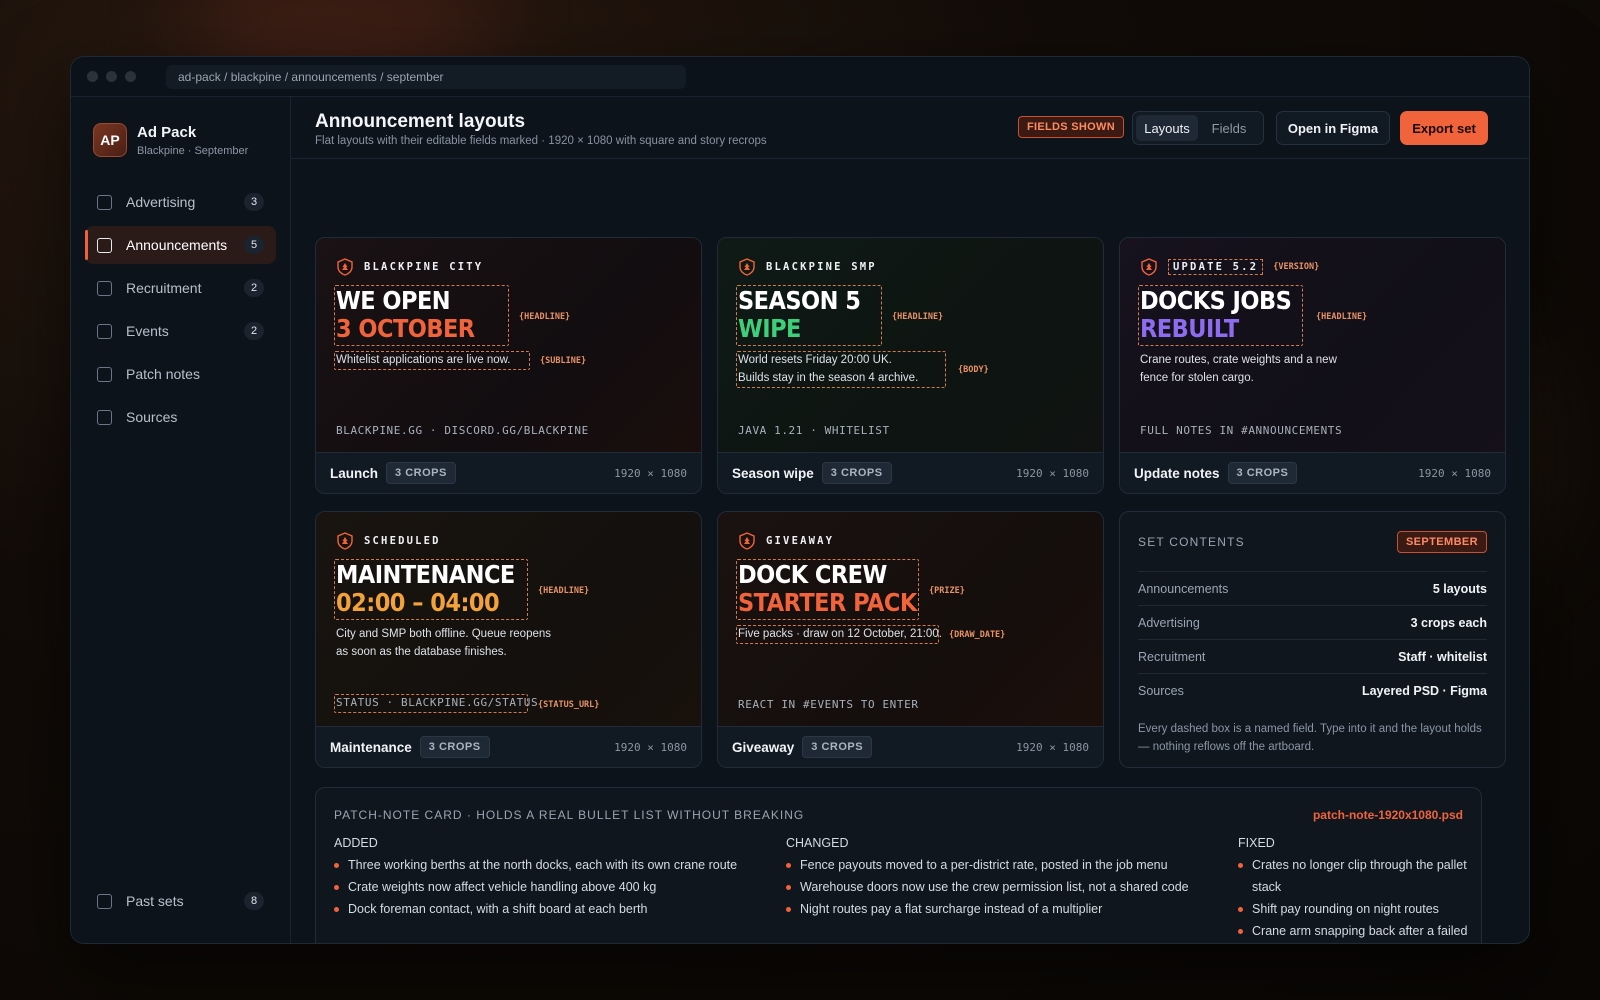 The height and width of the screenshot is (1000, 1600). I want to click on row-key: Sources, so click(1161, 691).